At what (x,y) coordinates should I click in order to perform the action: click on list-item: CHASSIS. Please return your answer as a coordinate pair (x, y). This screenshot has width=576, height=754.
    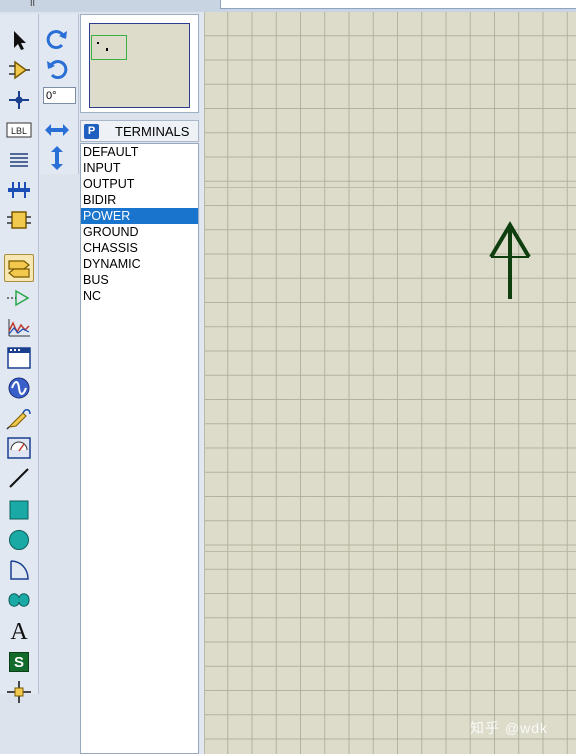
    Looking at the image, I should click on (139, 248).